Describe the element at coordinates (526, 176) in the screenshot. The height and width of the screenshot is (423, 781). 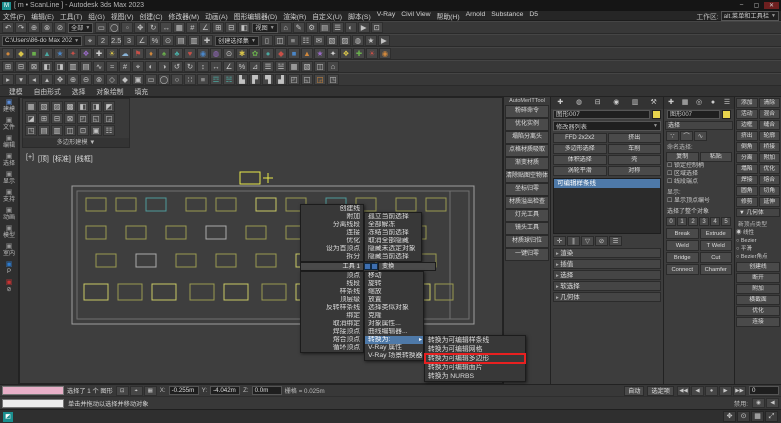
I see `script-button: 清除贴图空物体` at that location.